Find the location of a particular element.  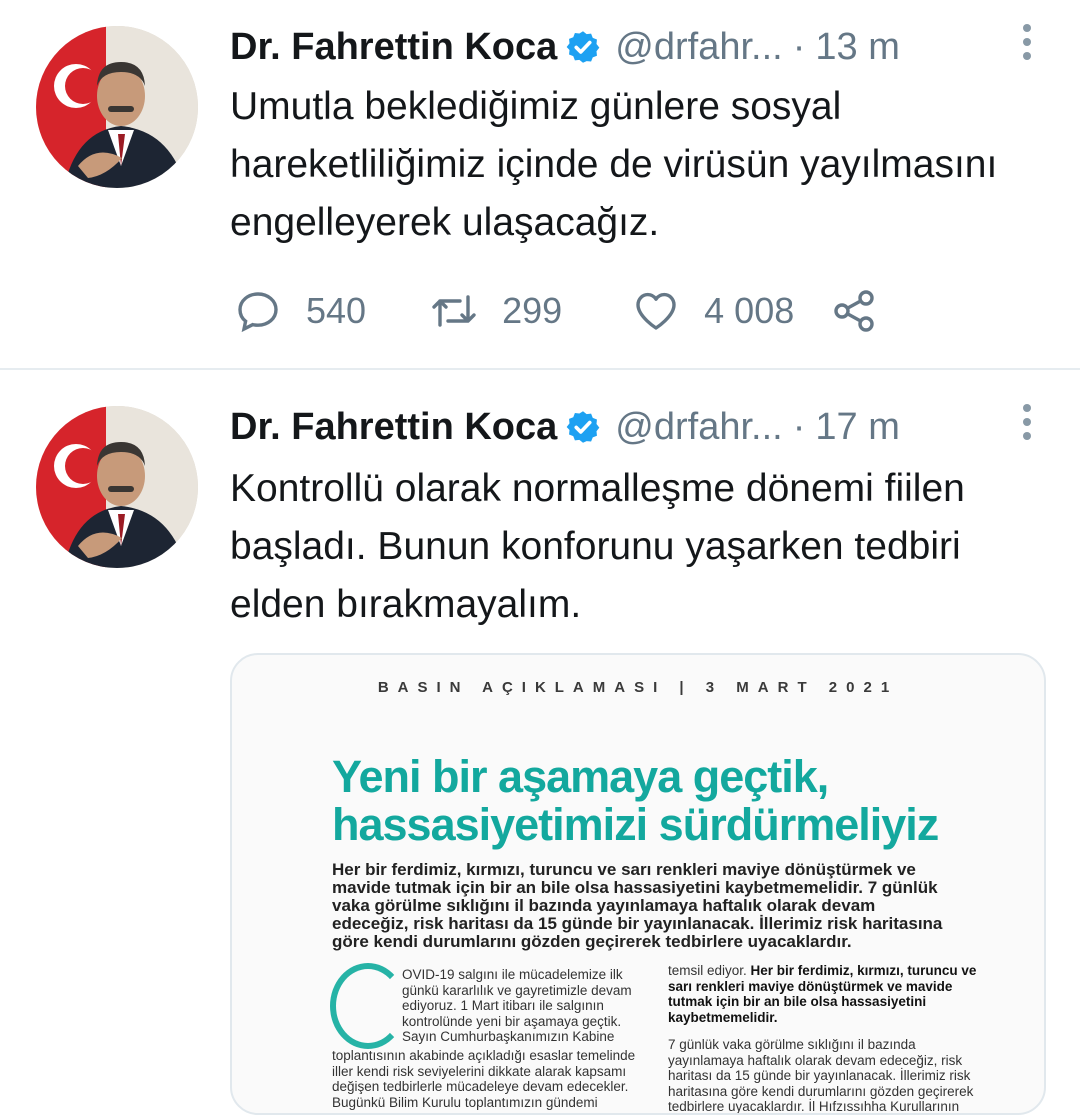

press-release-header: BASIN AÇIKLAMASI | 3 MART 2021 is located at coordinates (638, 687).